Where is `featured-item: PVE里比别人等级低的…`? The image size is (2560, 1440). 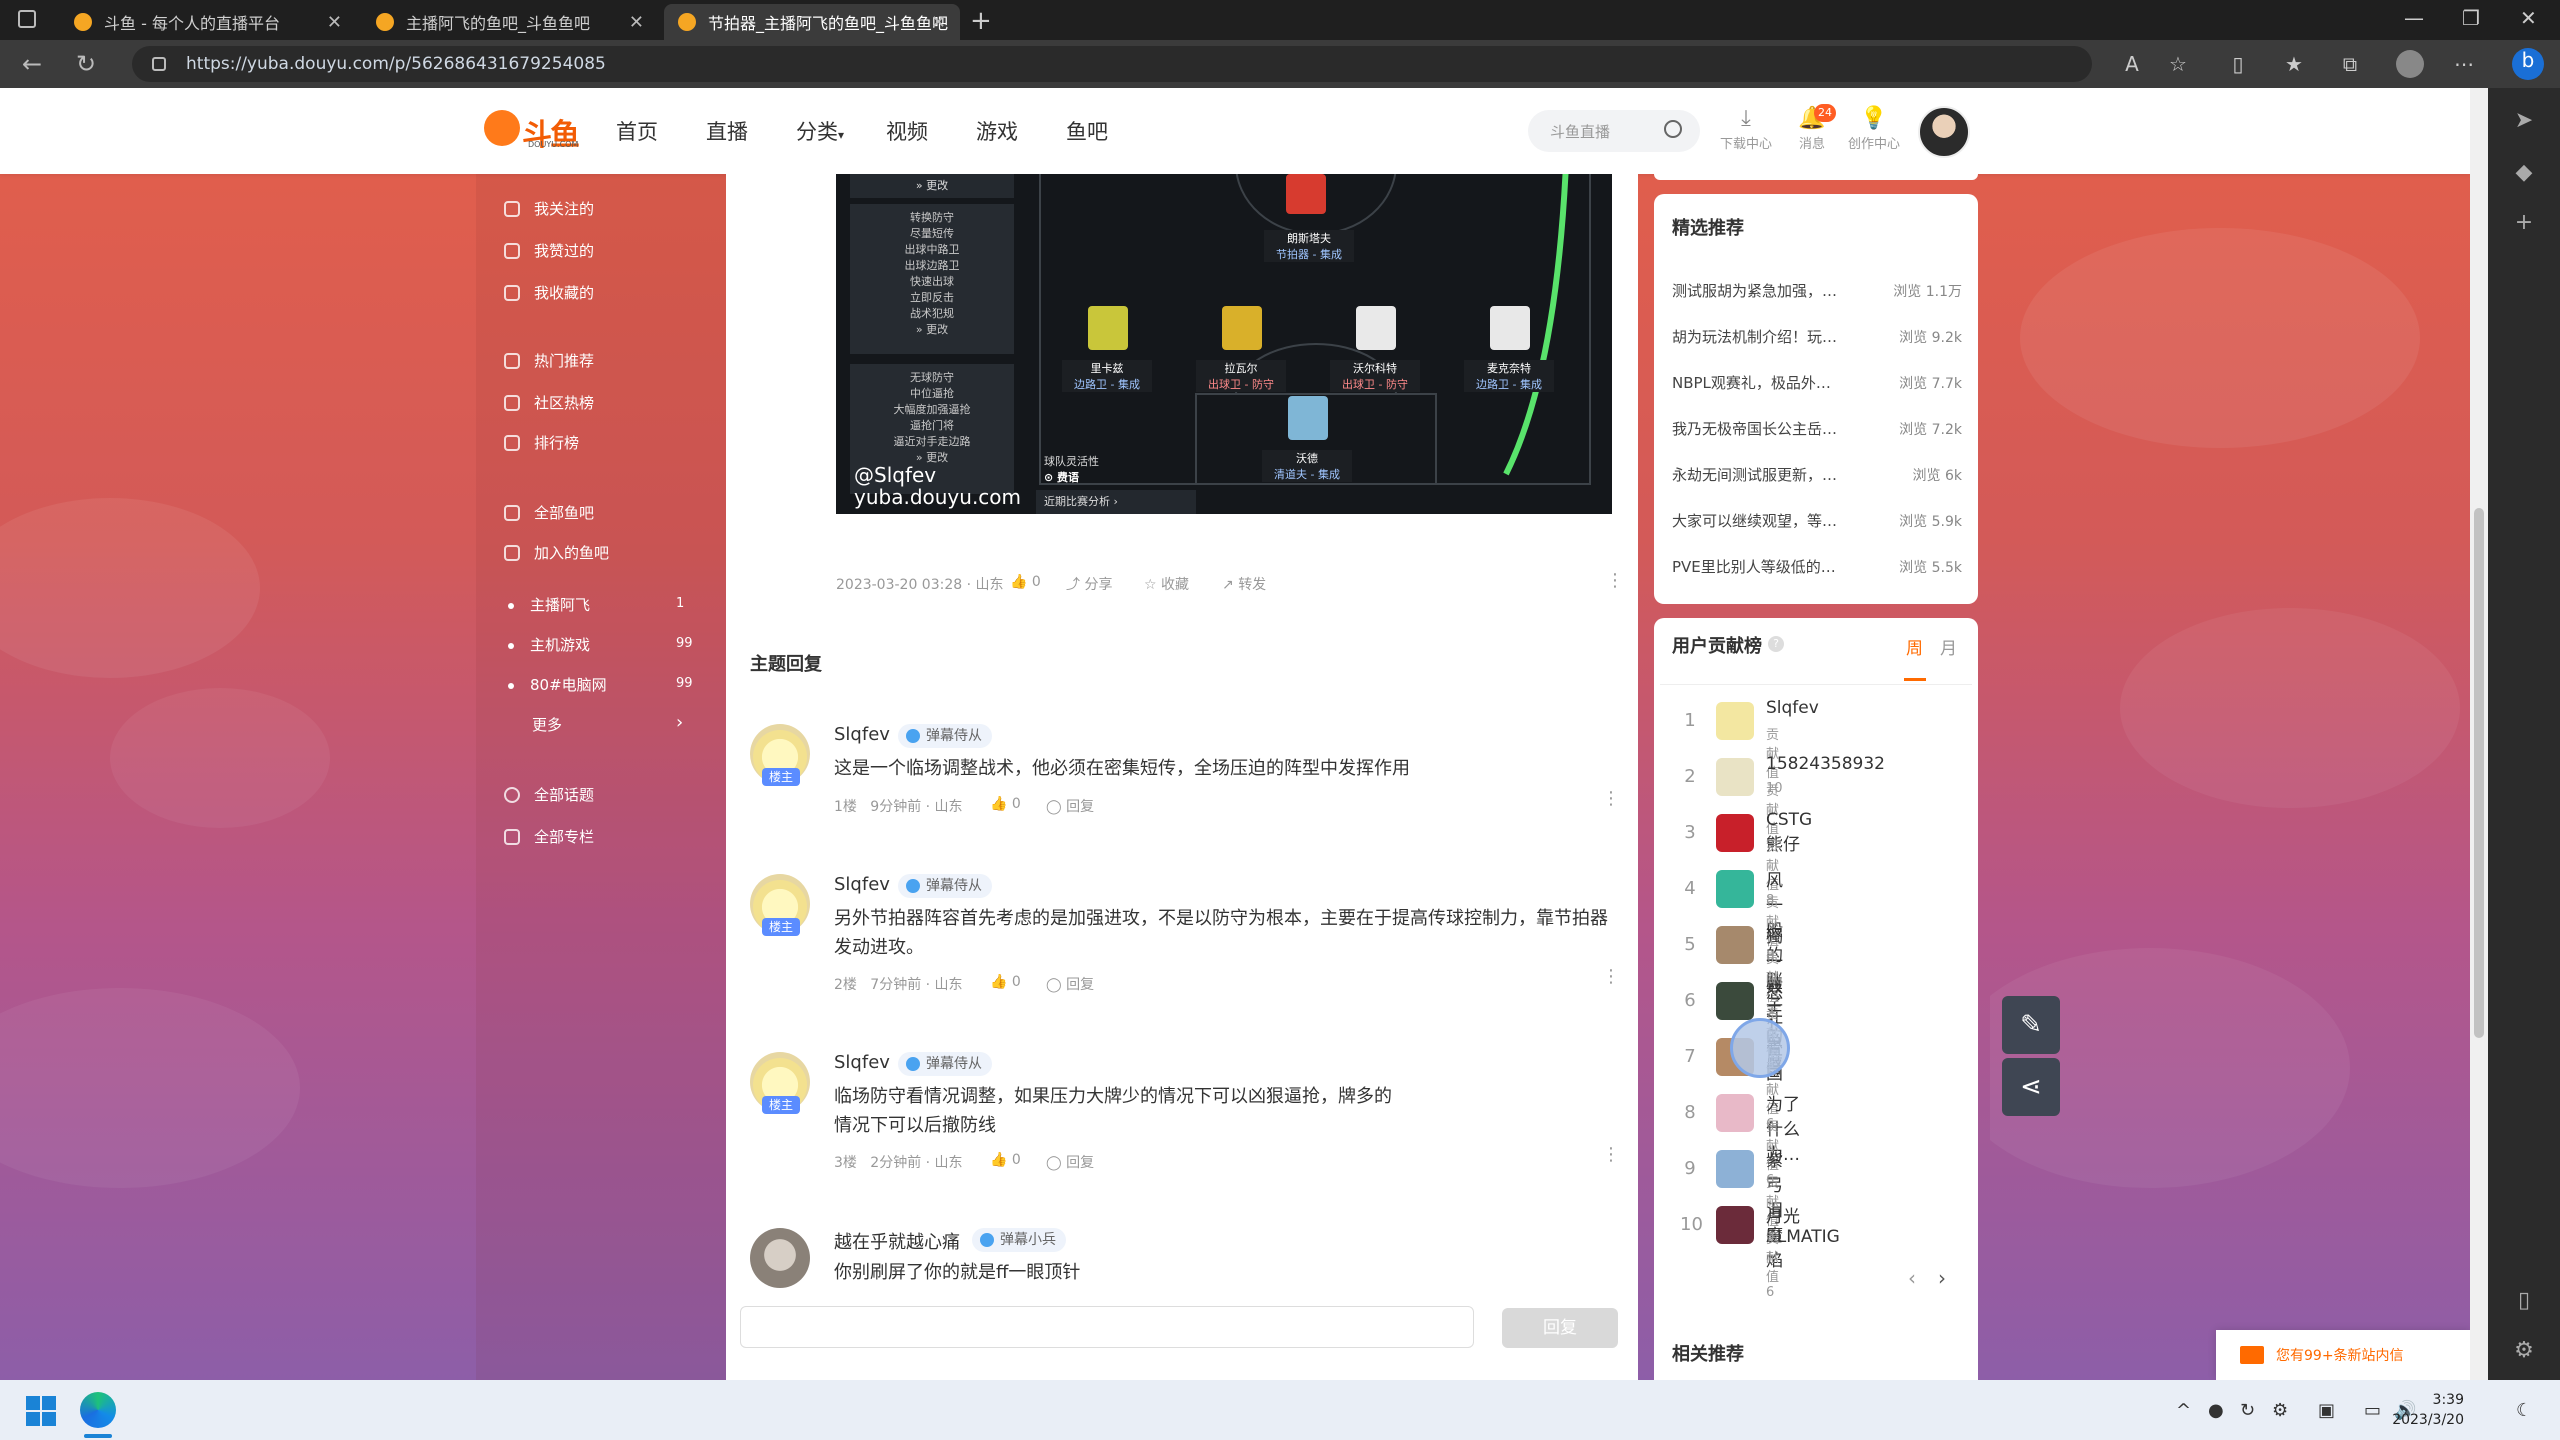
featured-item: PVE里比别人等级低的… is located at coordinates (1767, 566).